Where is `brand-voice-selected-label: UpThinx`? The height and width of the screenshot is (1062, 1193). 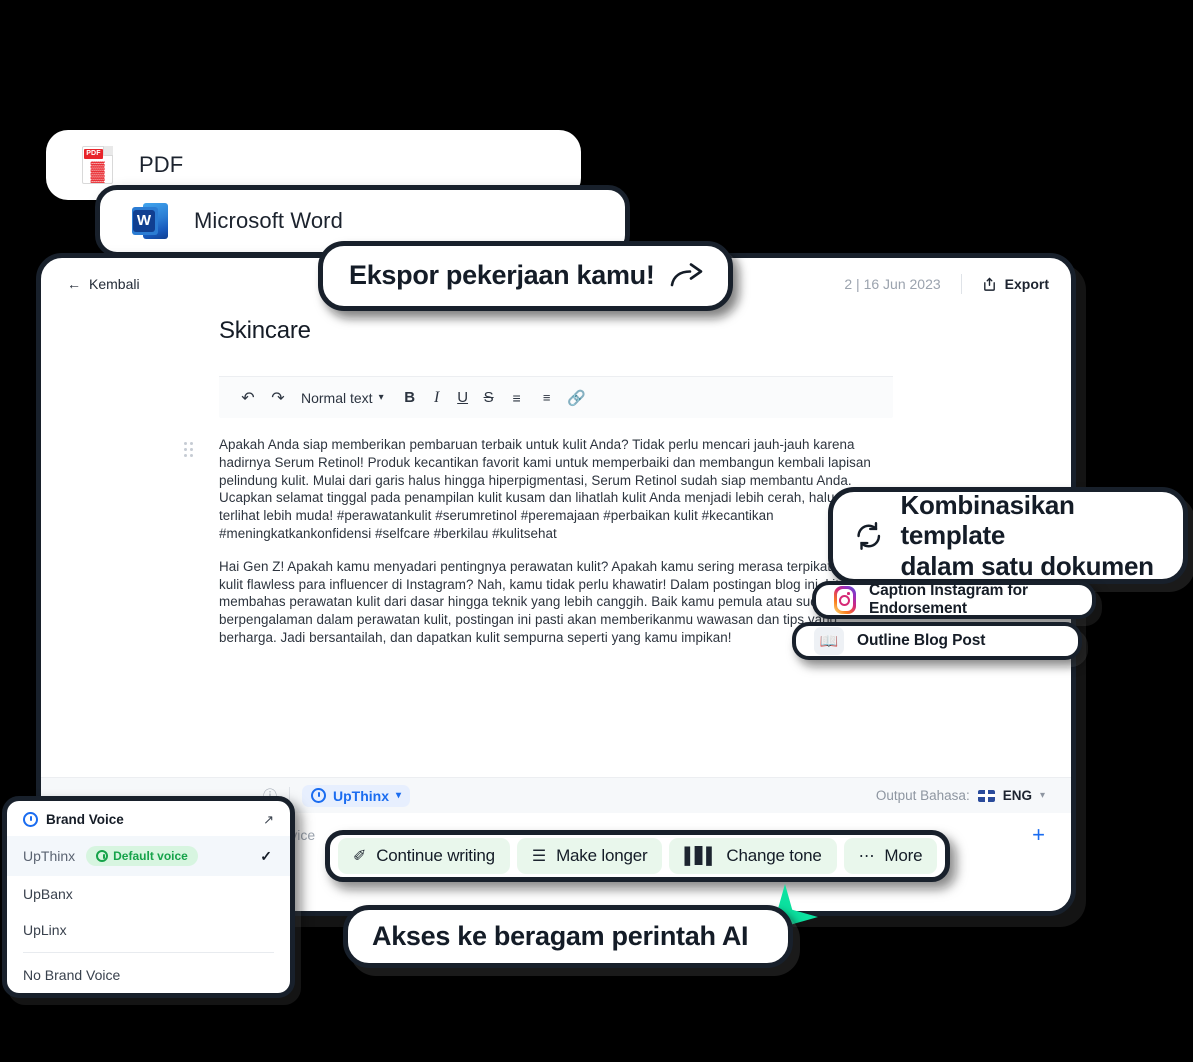 brand-voice-selected-label: UpThinx is located at coordinates (361, 795).